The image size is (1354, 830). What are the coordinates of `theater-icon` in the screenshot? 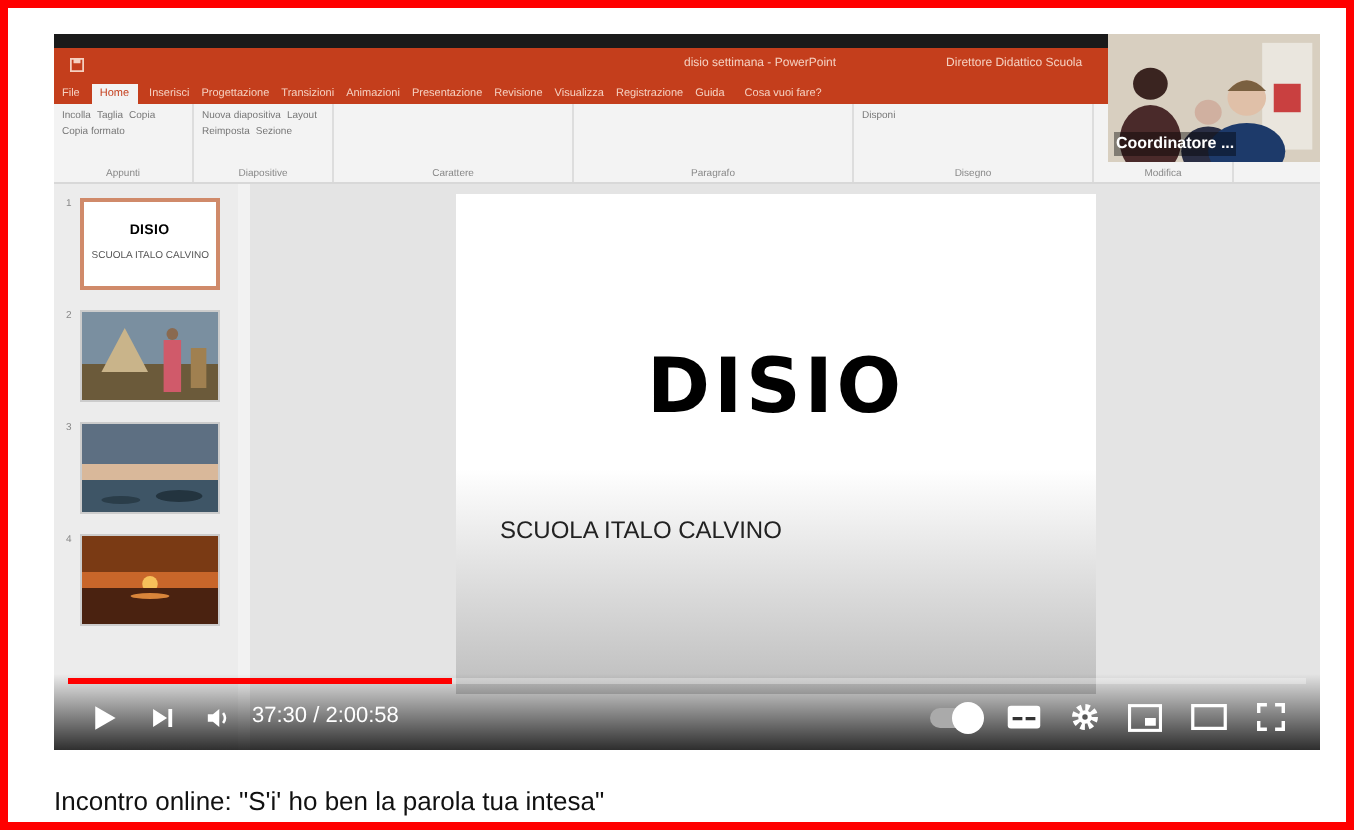 It's located at (1209, 717).